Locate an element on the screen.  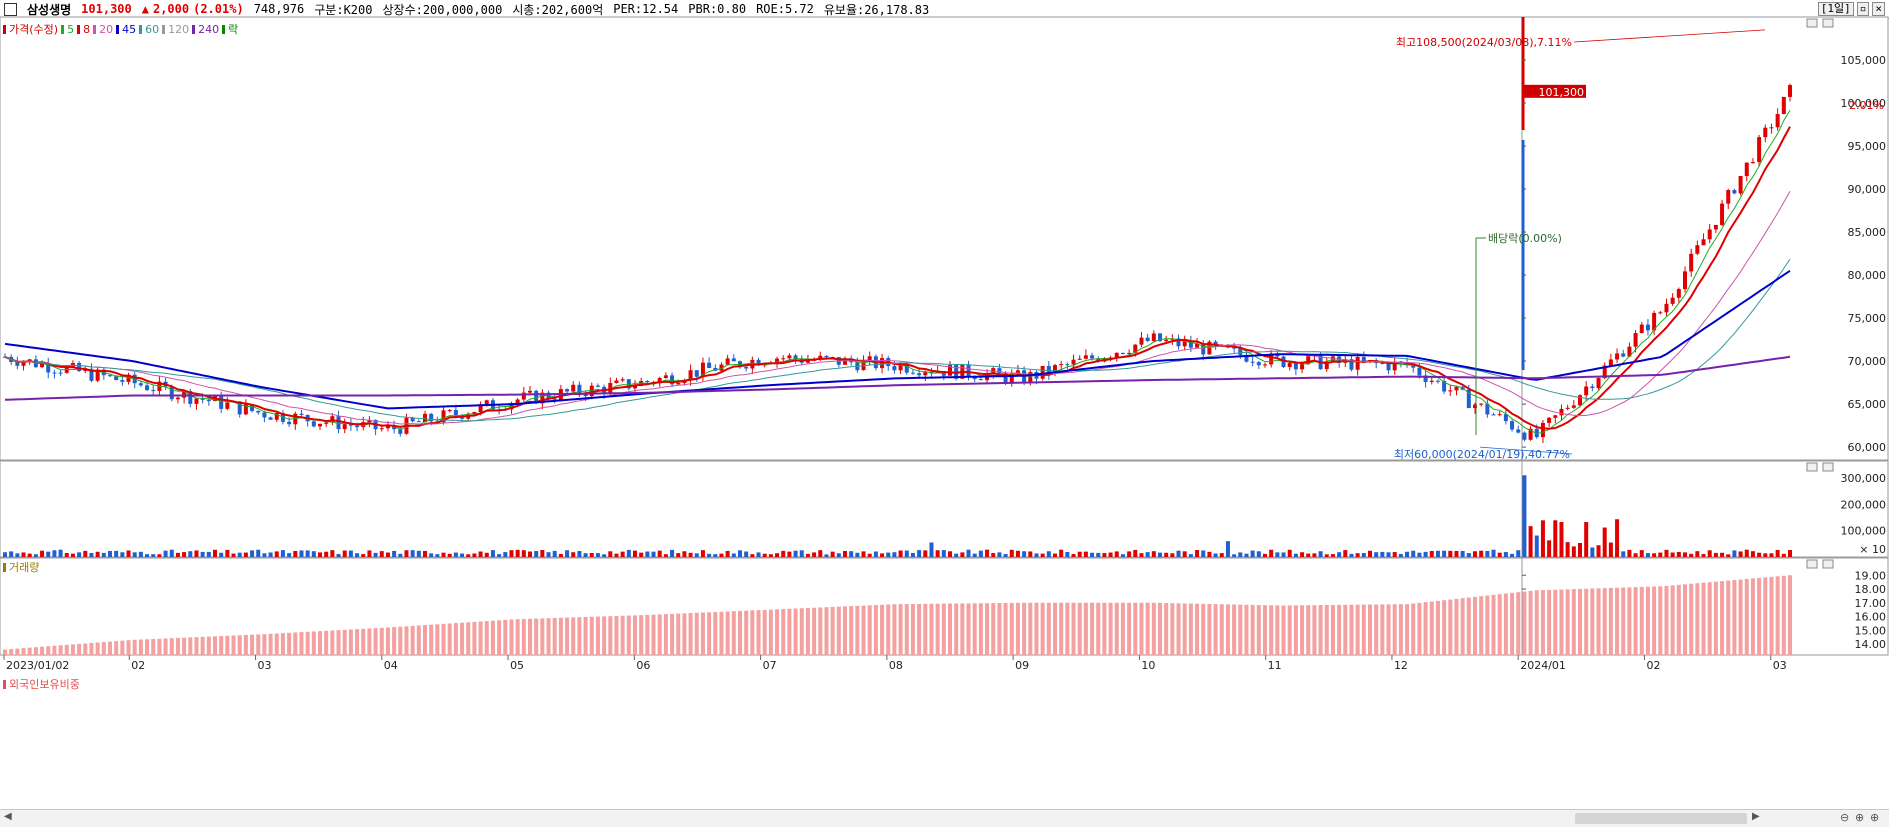
legend-label-0: 가격(수정) is located at coordinates (33, 29).